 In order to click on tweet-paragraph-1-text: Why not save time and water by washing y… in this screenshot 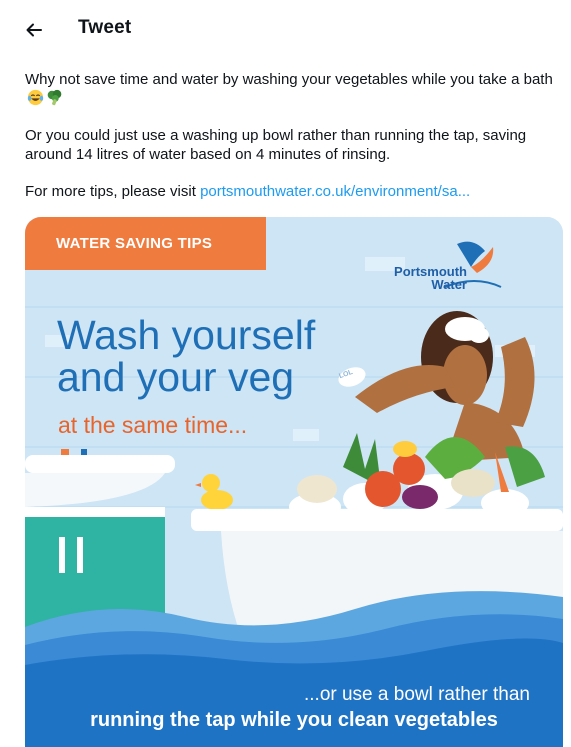, I will do `click(289, 79)`.